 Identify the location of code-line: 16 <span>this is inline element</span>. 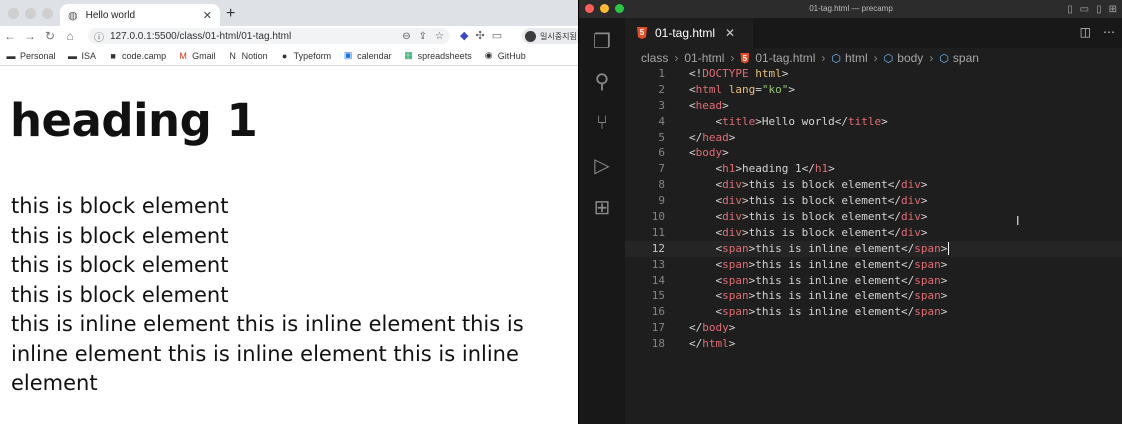
(873, 312).